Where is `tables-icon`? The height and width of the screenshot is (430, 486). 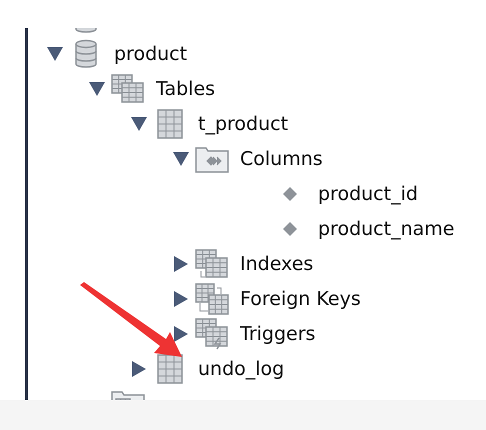
tables-icon is located at coordinates (128, 89).